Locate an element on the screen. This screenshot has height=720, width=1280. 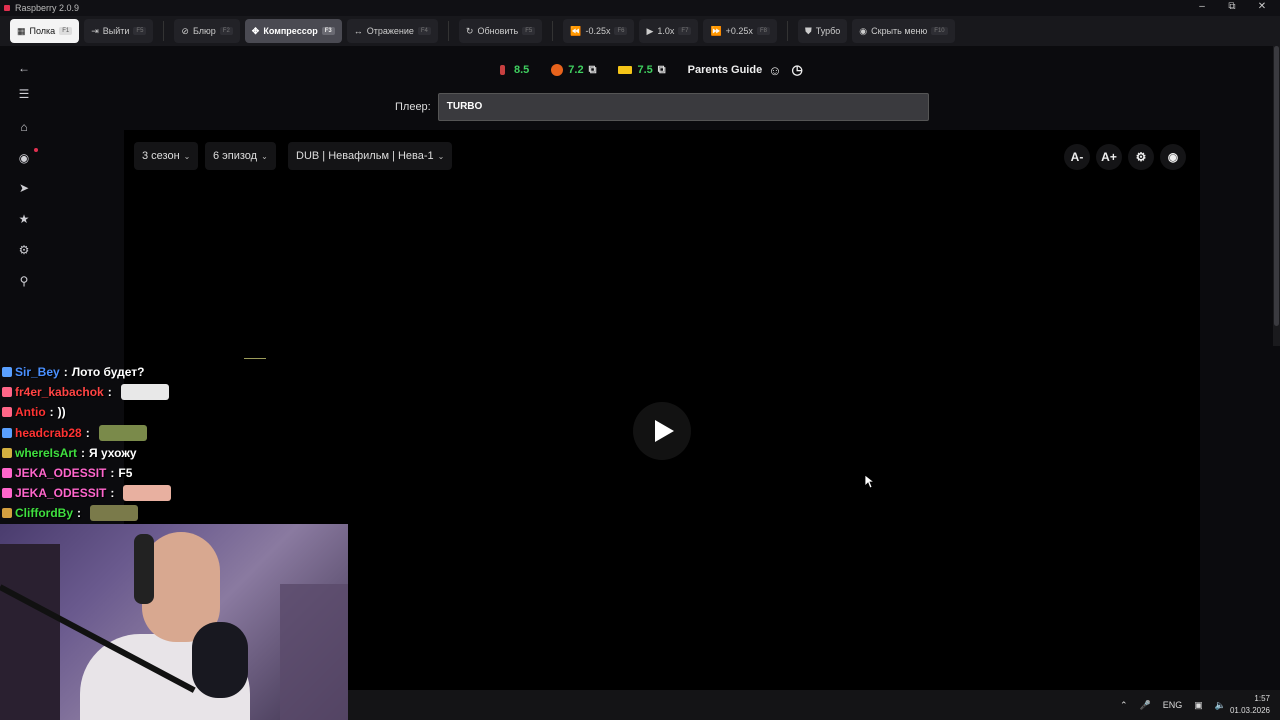
imdb-rating: 7.5 ⧉ is located at coordinates (642, 70).